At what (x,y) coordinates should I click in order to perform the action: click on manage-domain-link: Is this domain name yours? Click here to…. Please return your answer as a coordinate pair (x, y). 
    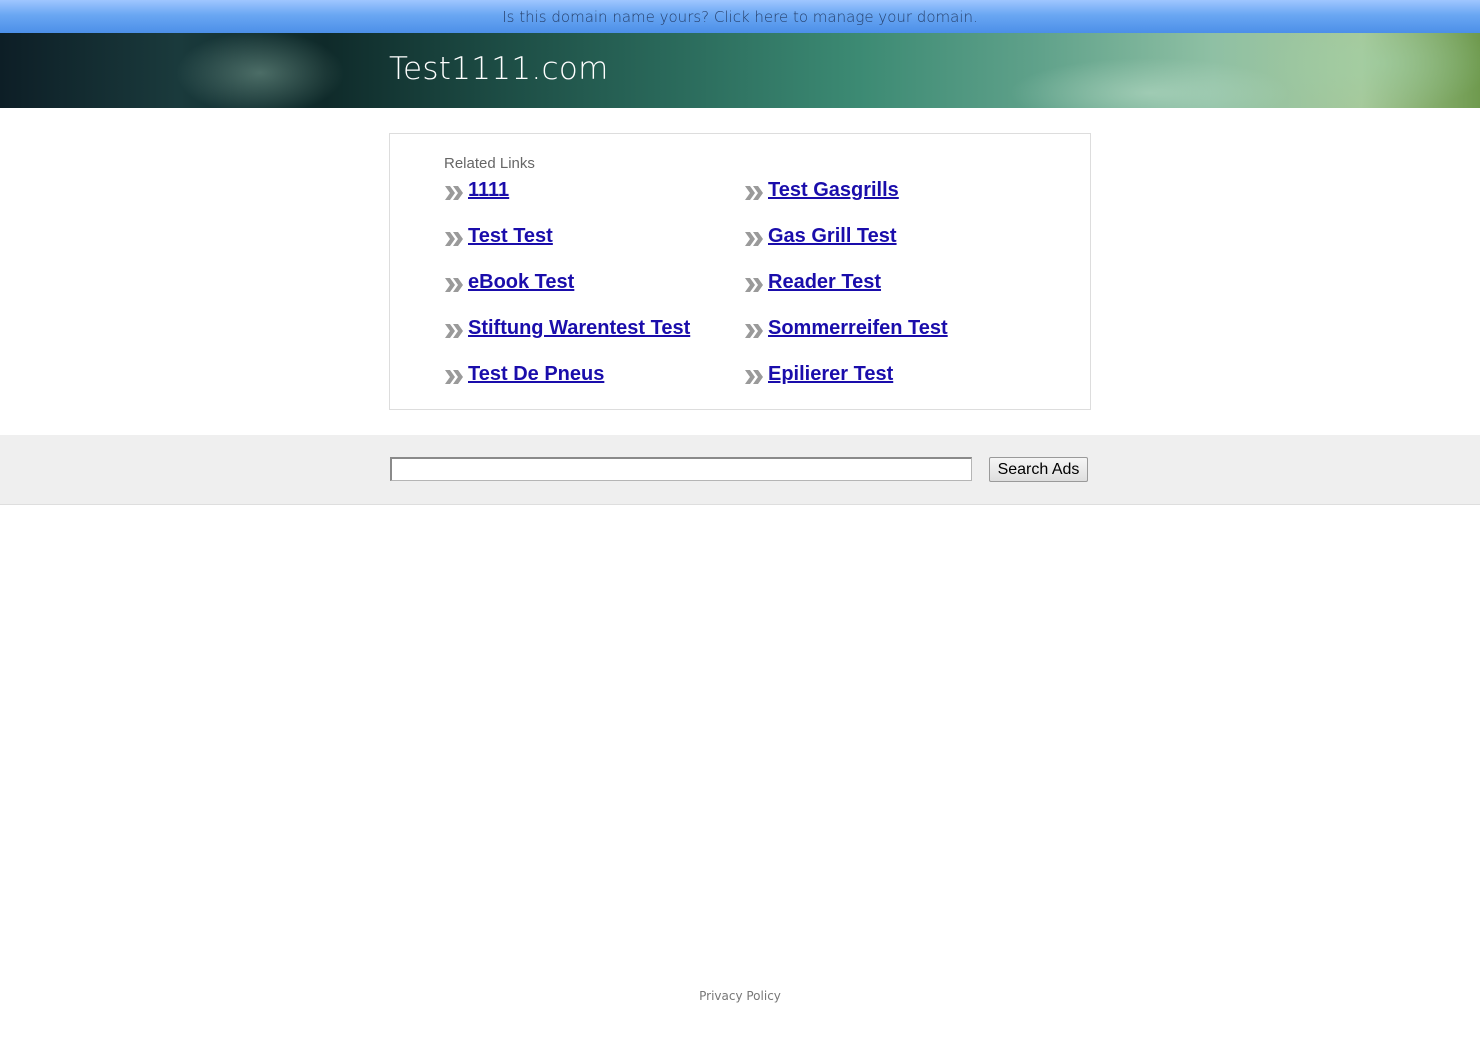
    Looking at the image, I should click on (740, 17).